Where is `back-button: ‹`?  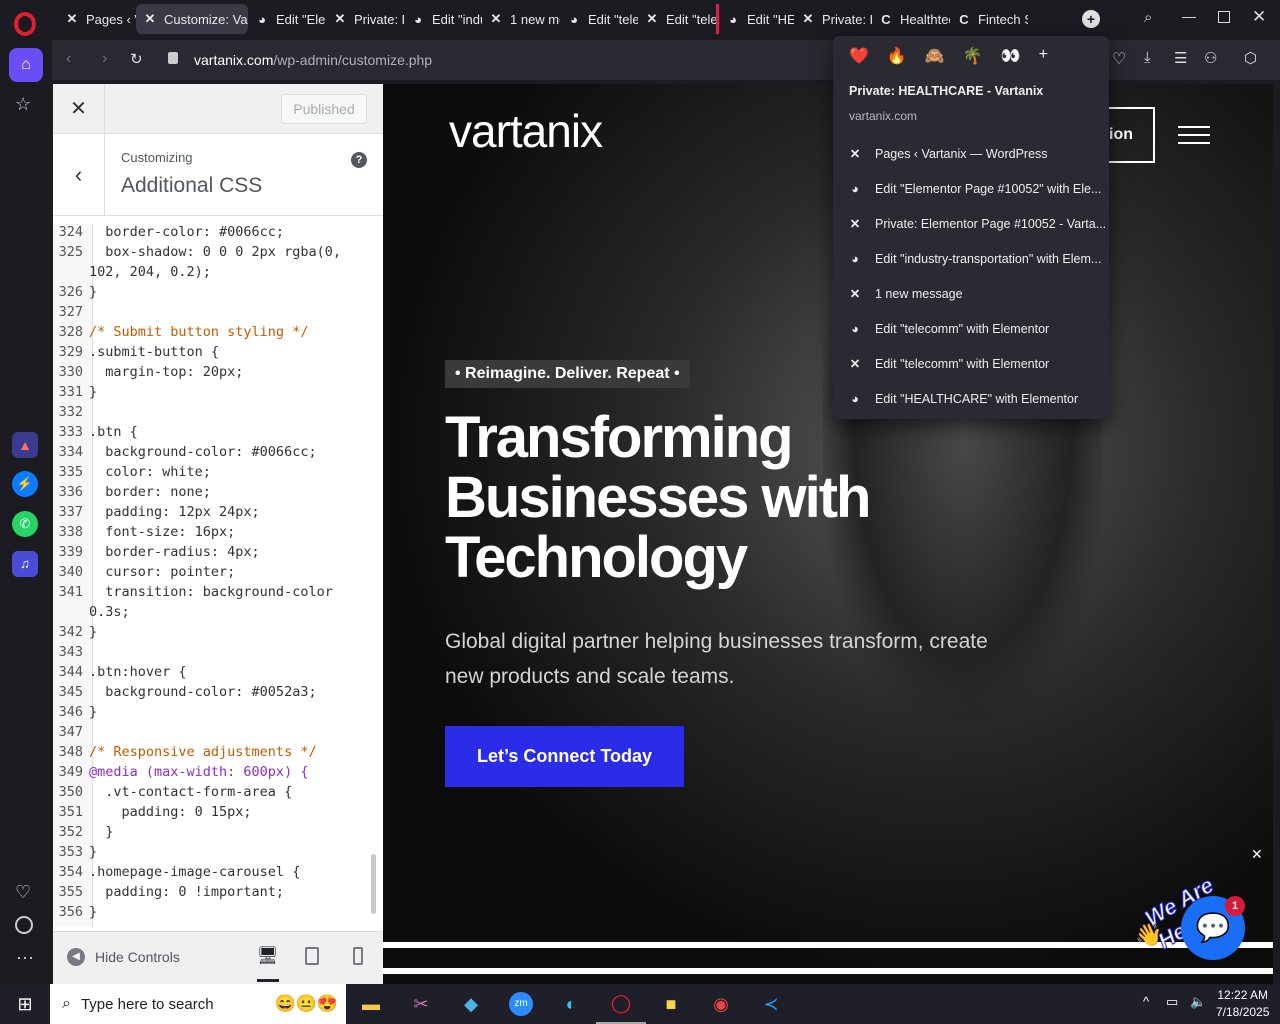 back-button: ‹ is located at coordinates (79, 175).